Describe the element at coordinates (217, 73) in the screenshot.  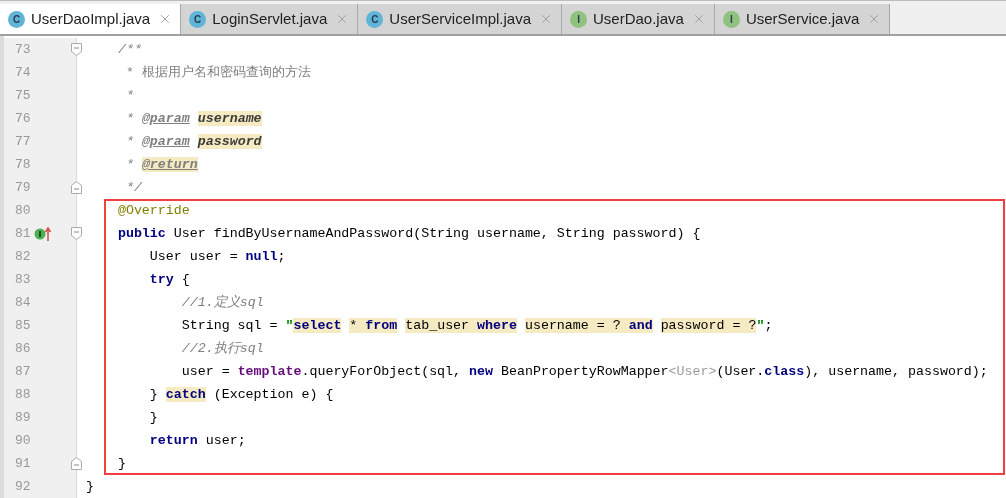
I see `code-line: * 根据用户名和密码查询的方法` at that location.